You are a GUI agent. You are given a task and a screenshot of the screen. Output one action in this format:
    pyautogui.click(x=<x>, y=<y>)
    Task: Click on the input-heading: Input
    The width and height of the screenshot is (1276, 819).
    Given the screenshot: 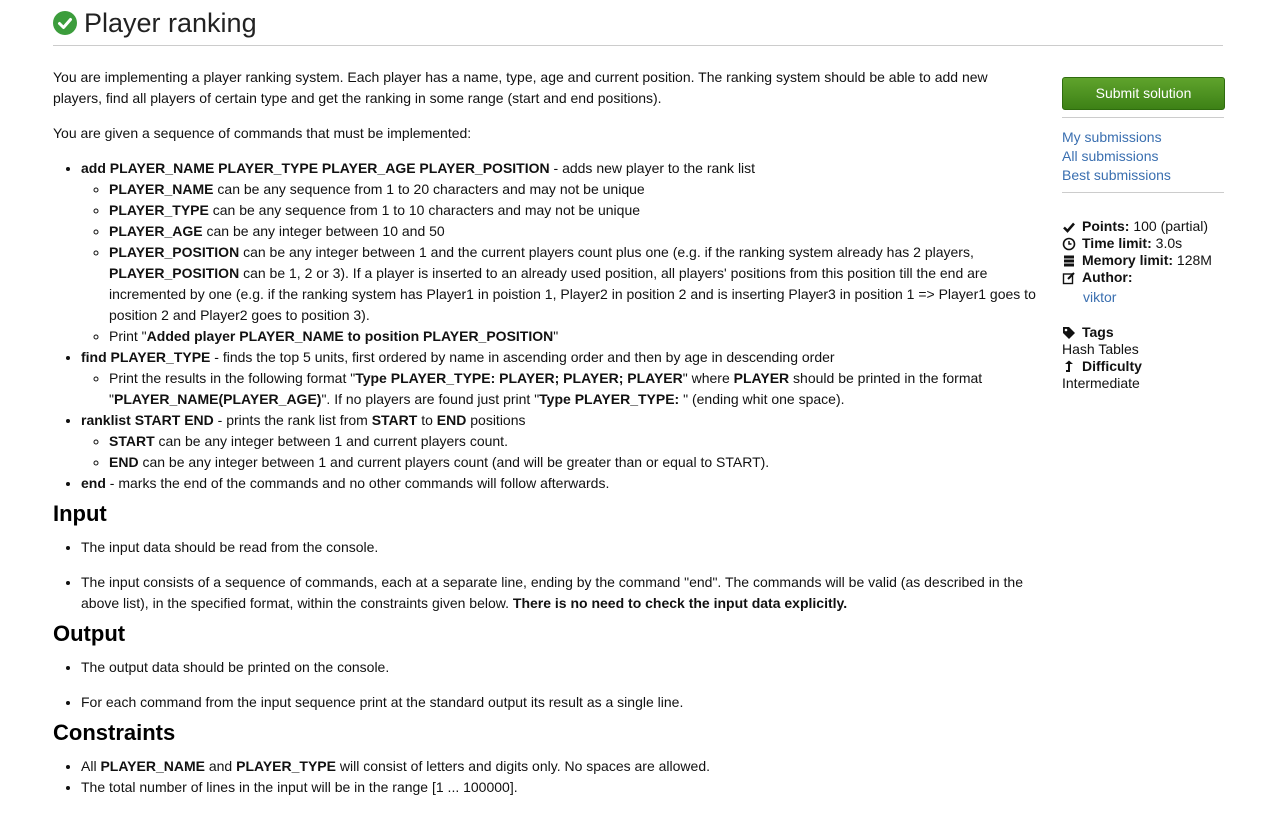 What is the action you would take?
    pyautogui.click(x=80, y=513)
    